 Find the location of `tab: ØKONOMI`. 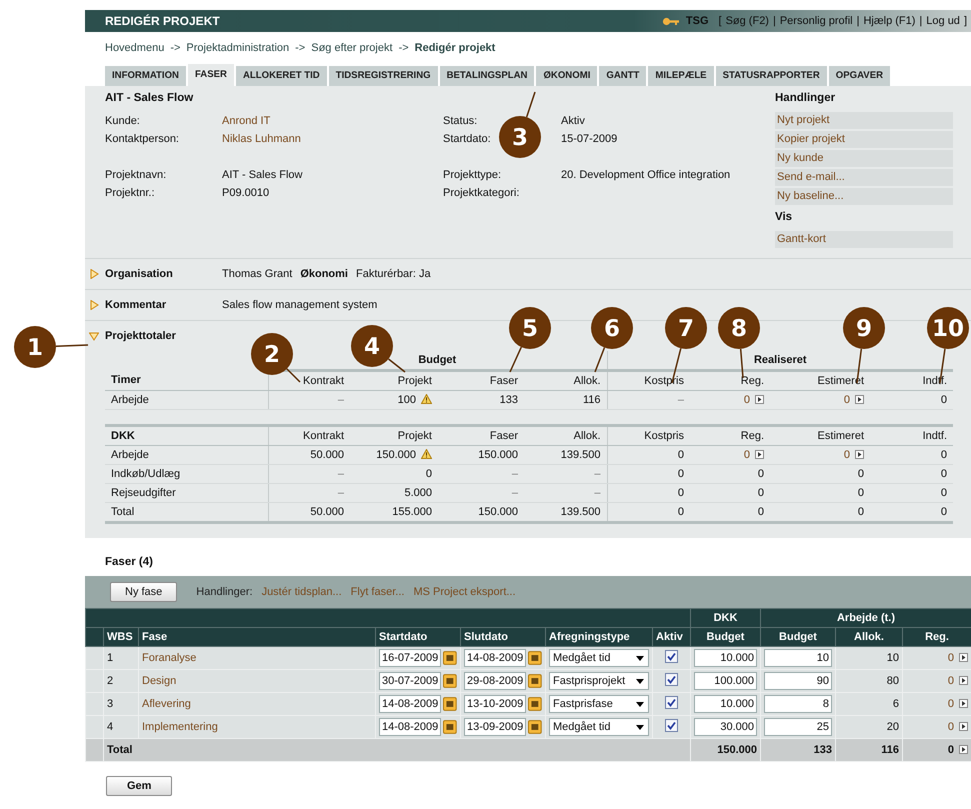

tab: ØKONOMI is located at coordinates (567, 76).